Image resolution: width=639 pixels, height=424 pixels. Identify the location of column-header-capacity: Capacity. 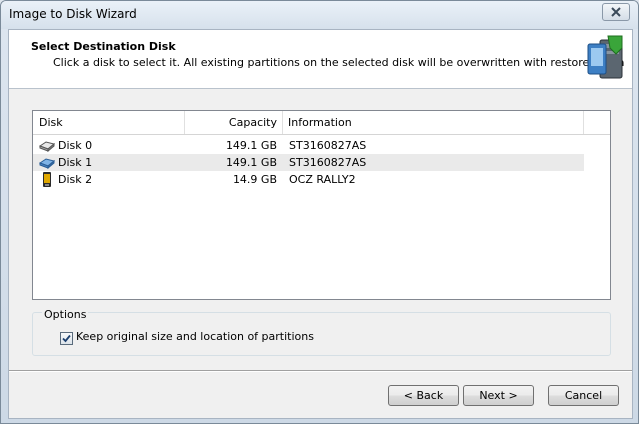
(234, 122).